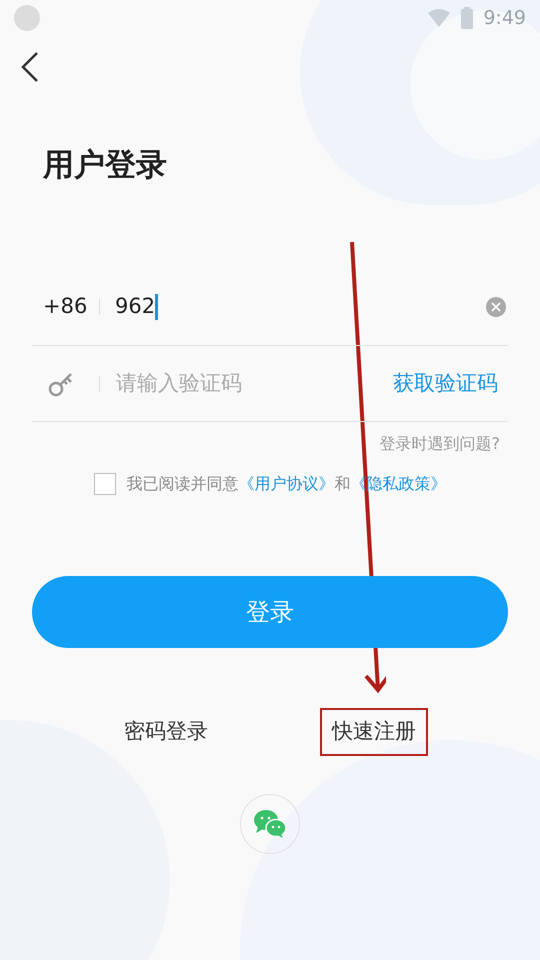  Describe the element at coordinates (440, 444) in the screenshot. I see `login-trouble-link: 登录时遇到问题?` at that location.